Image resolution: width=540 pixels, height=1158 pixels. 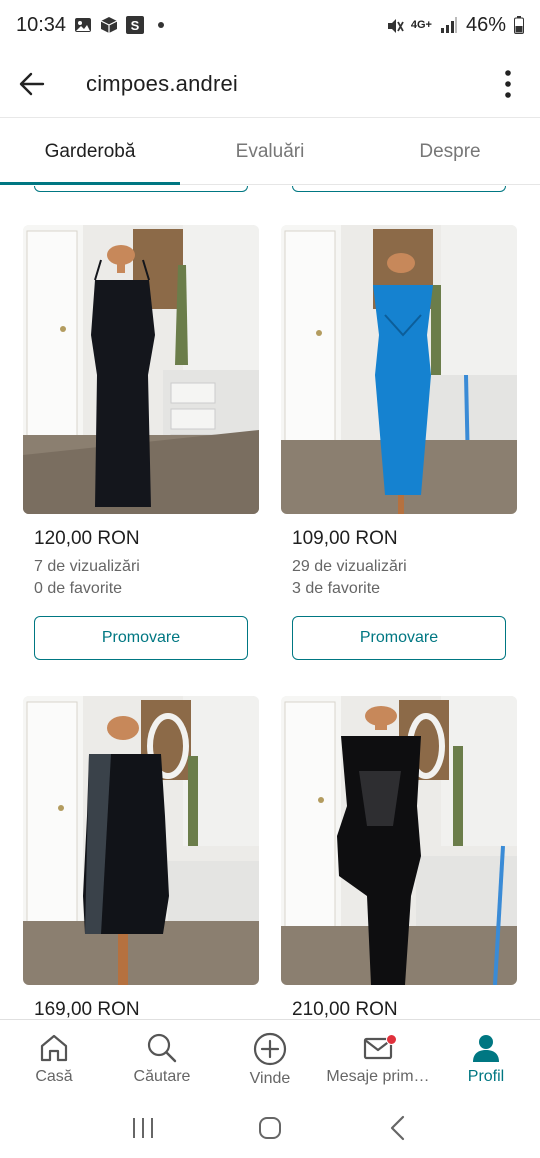 What do you see at coordinates (162, 83) in the screenshot?
I see `profile-username: cimpoes.andrei` at bounding box center [162, 83].